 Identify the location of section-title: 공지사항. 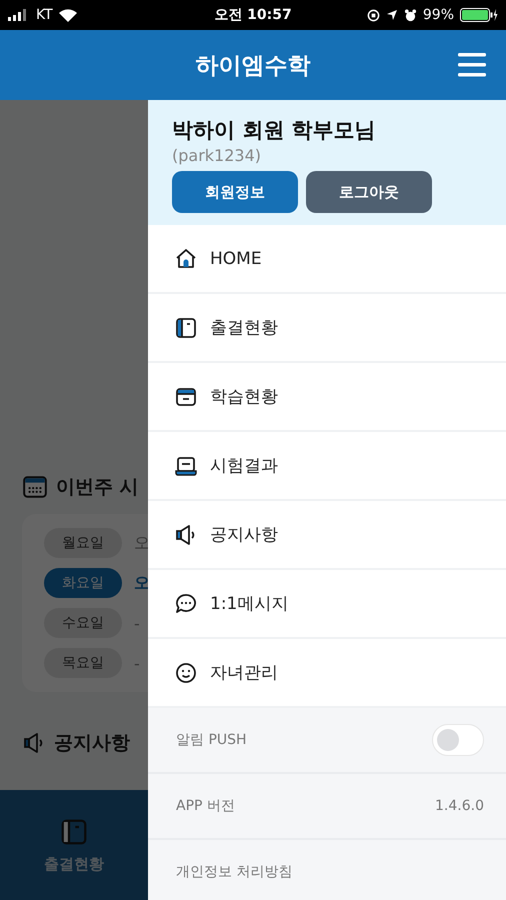
(92, 743).